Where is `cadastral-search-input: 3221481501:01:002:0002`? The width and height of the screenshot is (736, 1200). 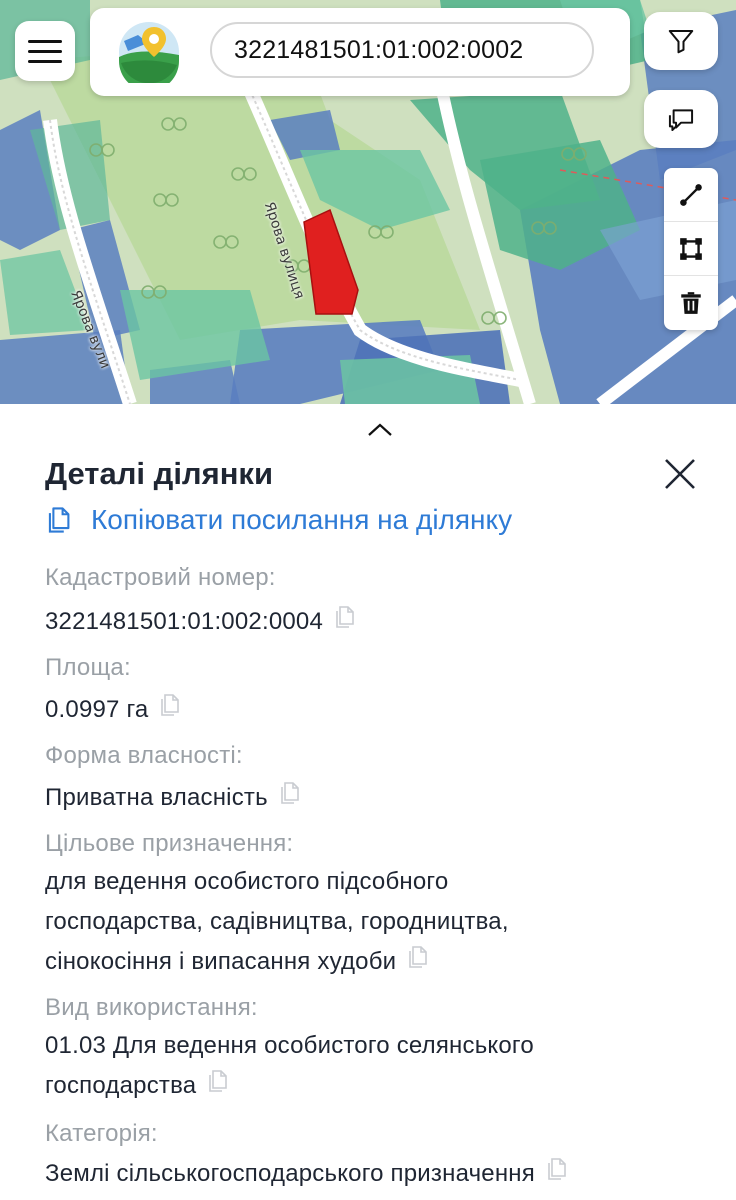 cadastral-search-input: 3221481501:01:002:0002 is located at coordinates (402, 50).